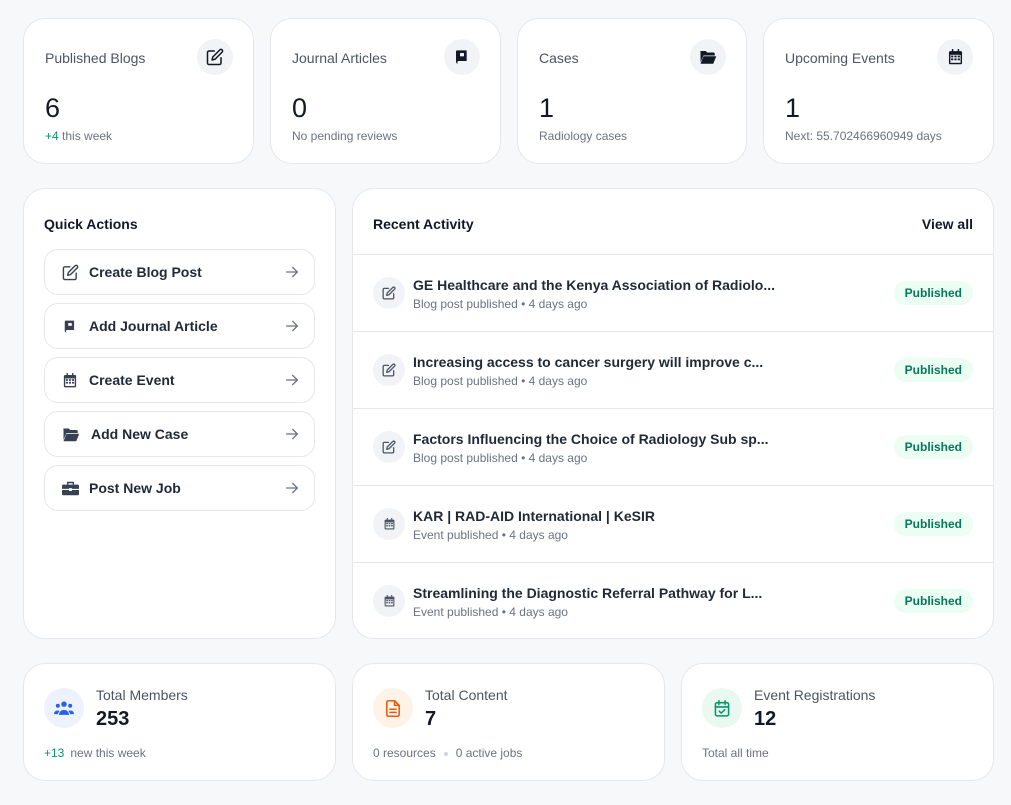  Describe the element at coordinates (108, 753) in the screenshot. I see `members-delta-text: new this week` at that location.